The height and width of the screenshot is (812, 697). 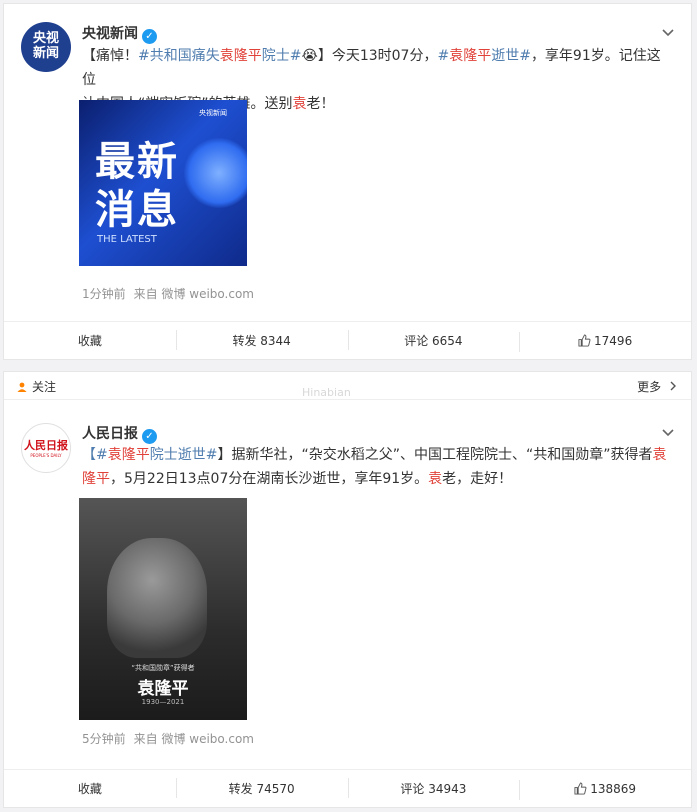 I want to click on like-count: 138869, so click(x=613, y=789).